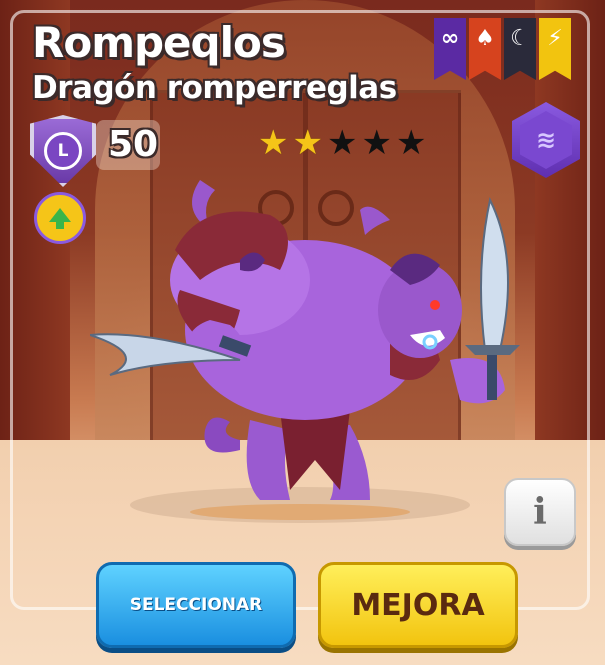 The width and height of the screenshot is (605, 665). I want to click on dark-element-icon: ☾, so click(520, 49).